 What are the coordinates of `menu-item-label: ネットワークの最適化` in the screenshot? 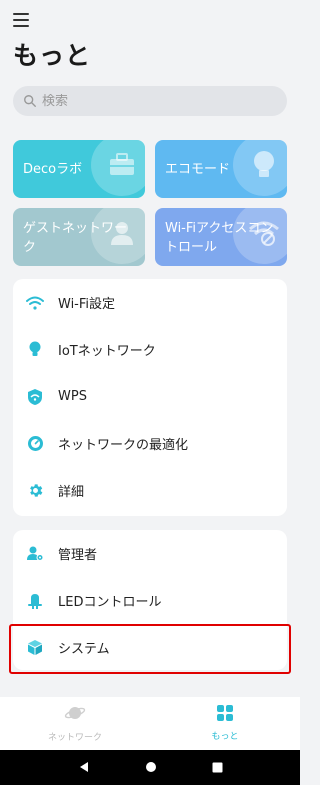 It's located at (123, 445).